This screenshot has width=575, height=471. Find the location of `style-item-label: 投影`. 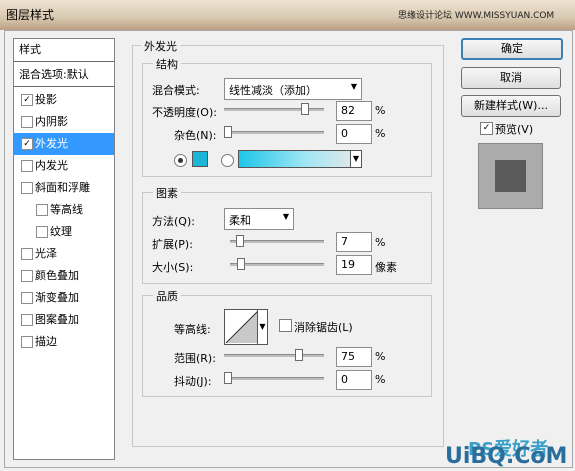

style-item-label: 投影 is located at coordinates (46, 99).